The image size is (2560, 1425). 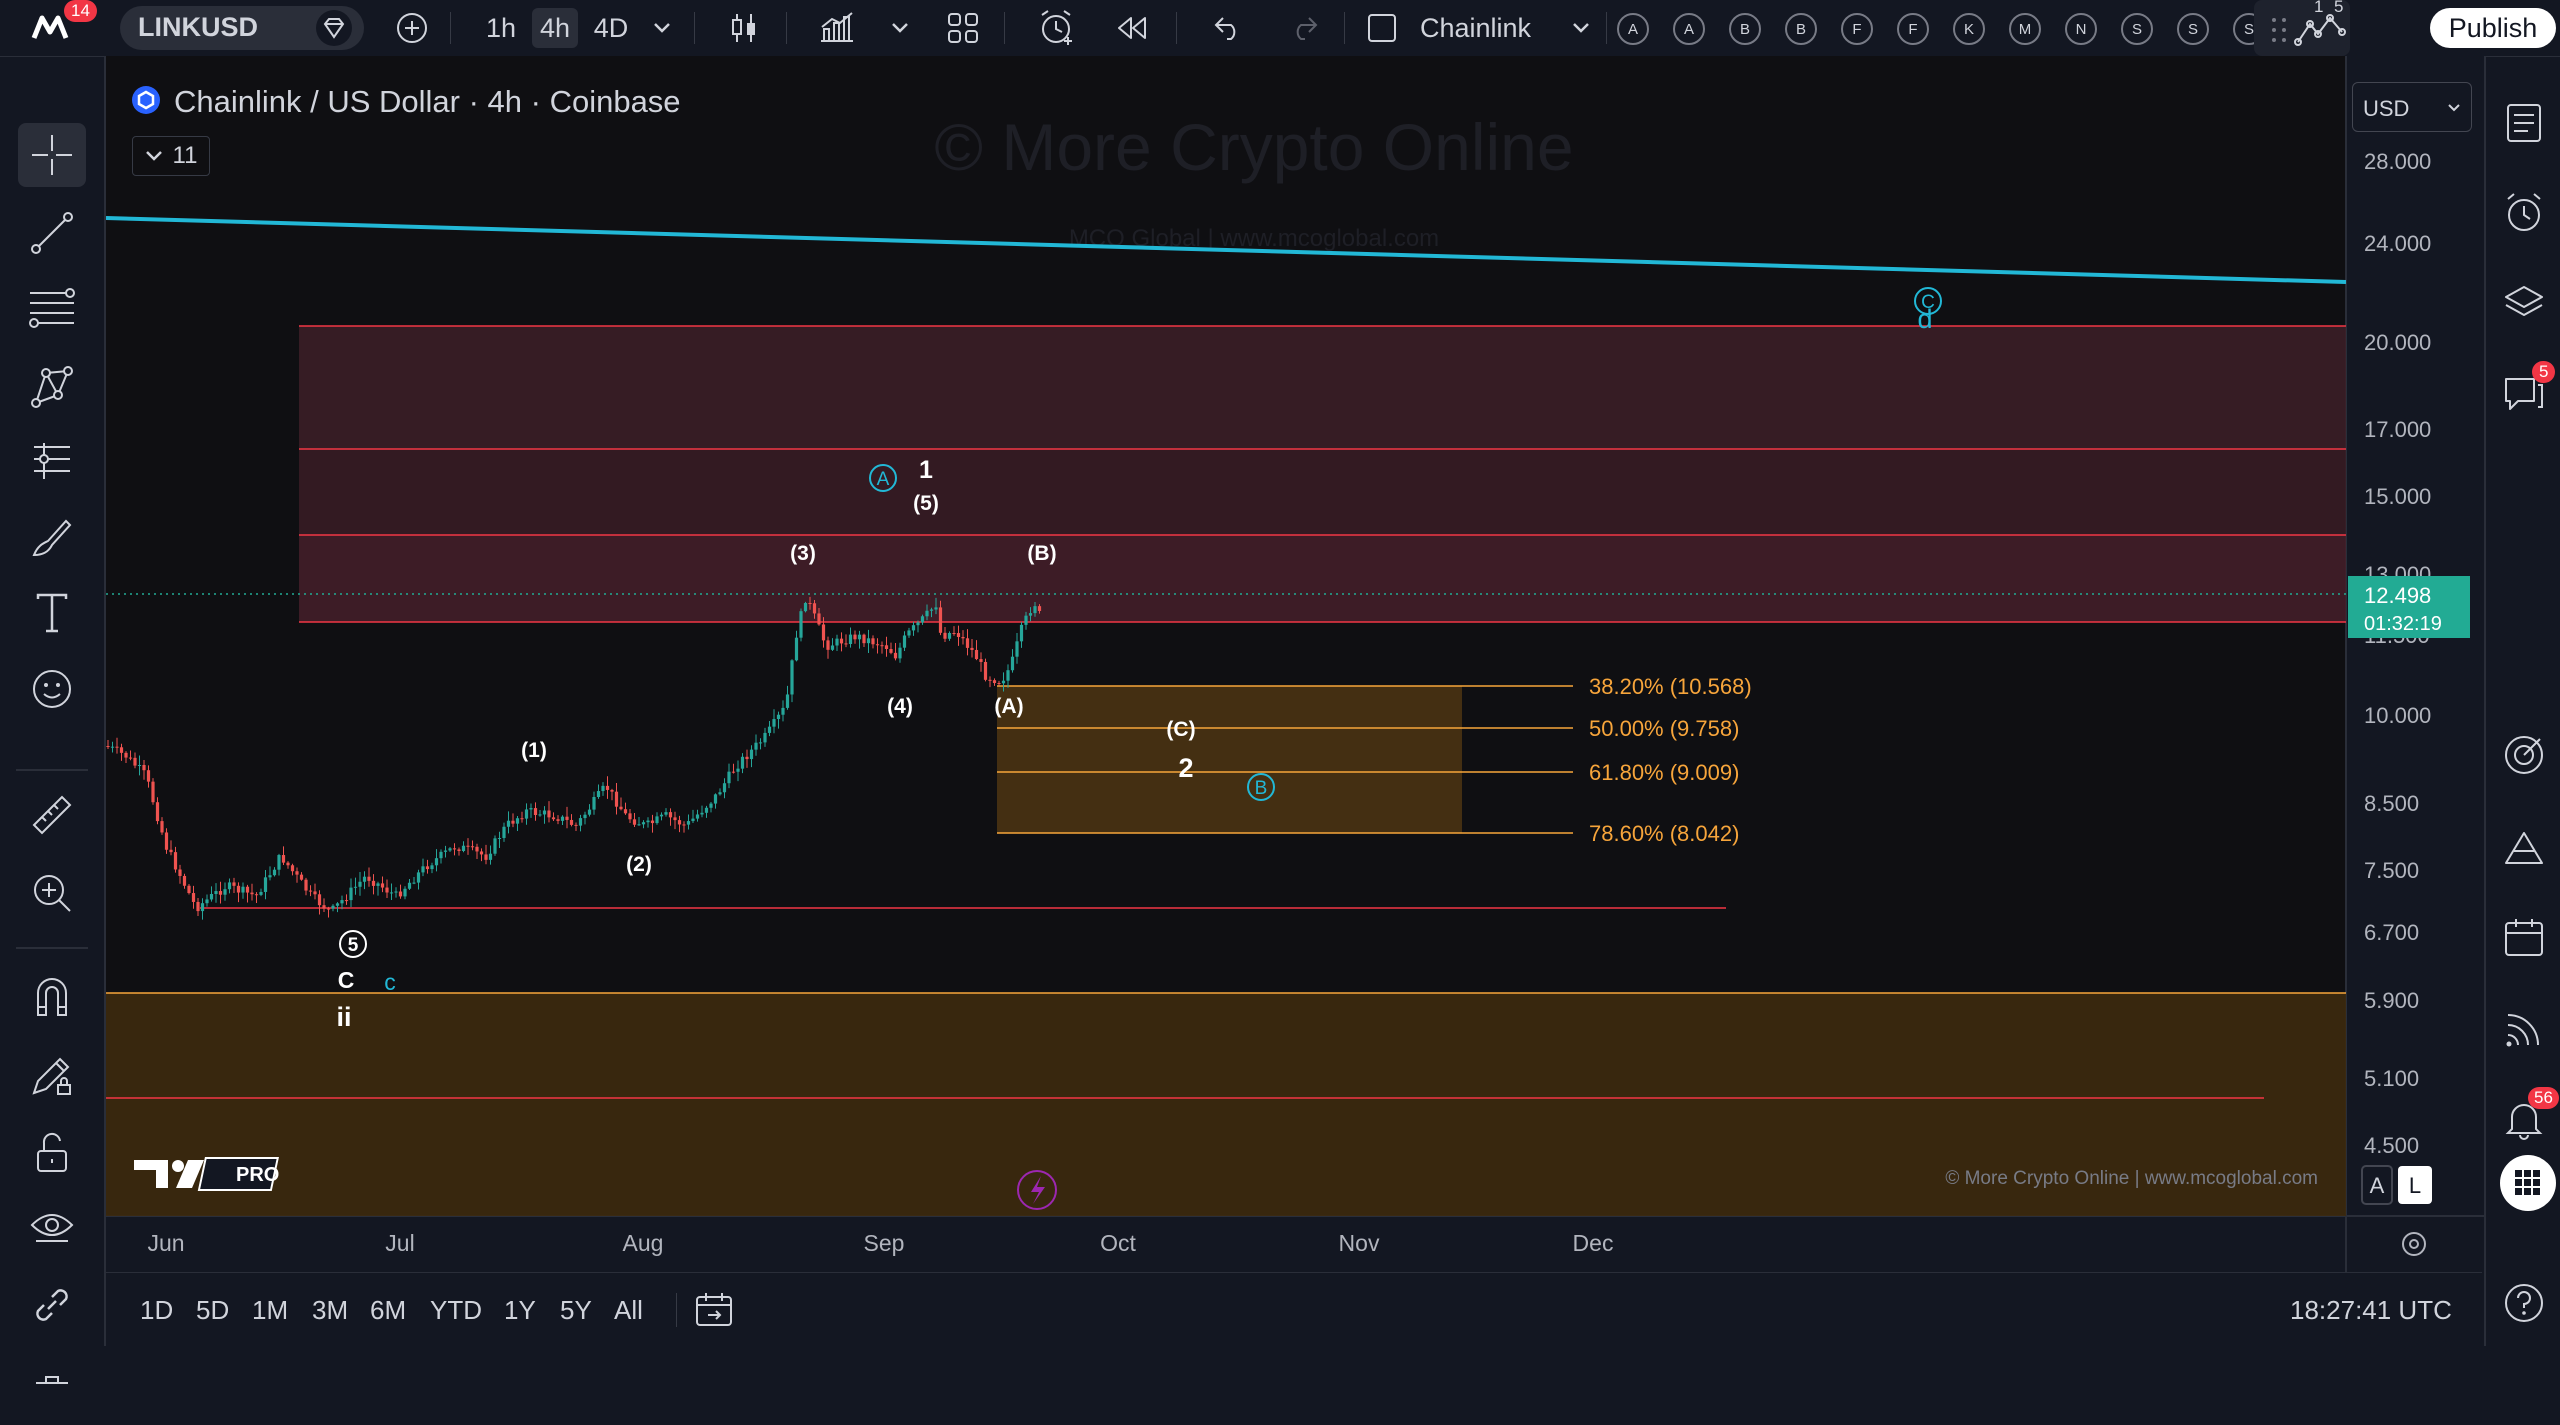 What do you see at coordinates (2524, 1303) in the screenshot?
I see `help-icon` at bounding box center [2524, 1303].